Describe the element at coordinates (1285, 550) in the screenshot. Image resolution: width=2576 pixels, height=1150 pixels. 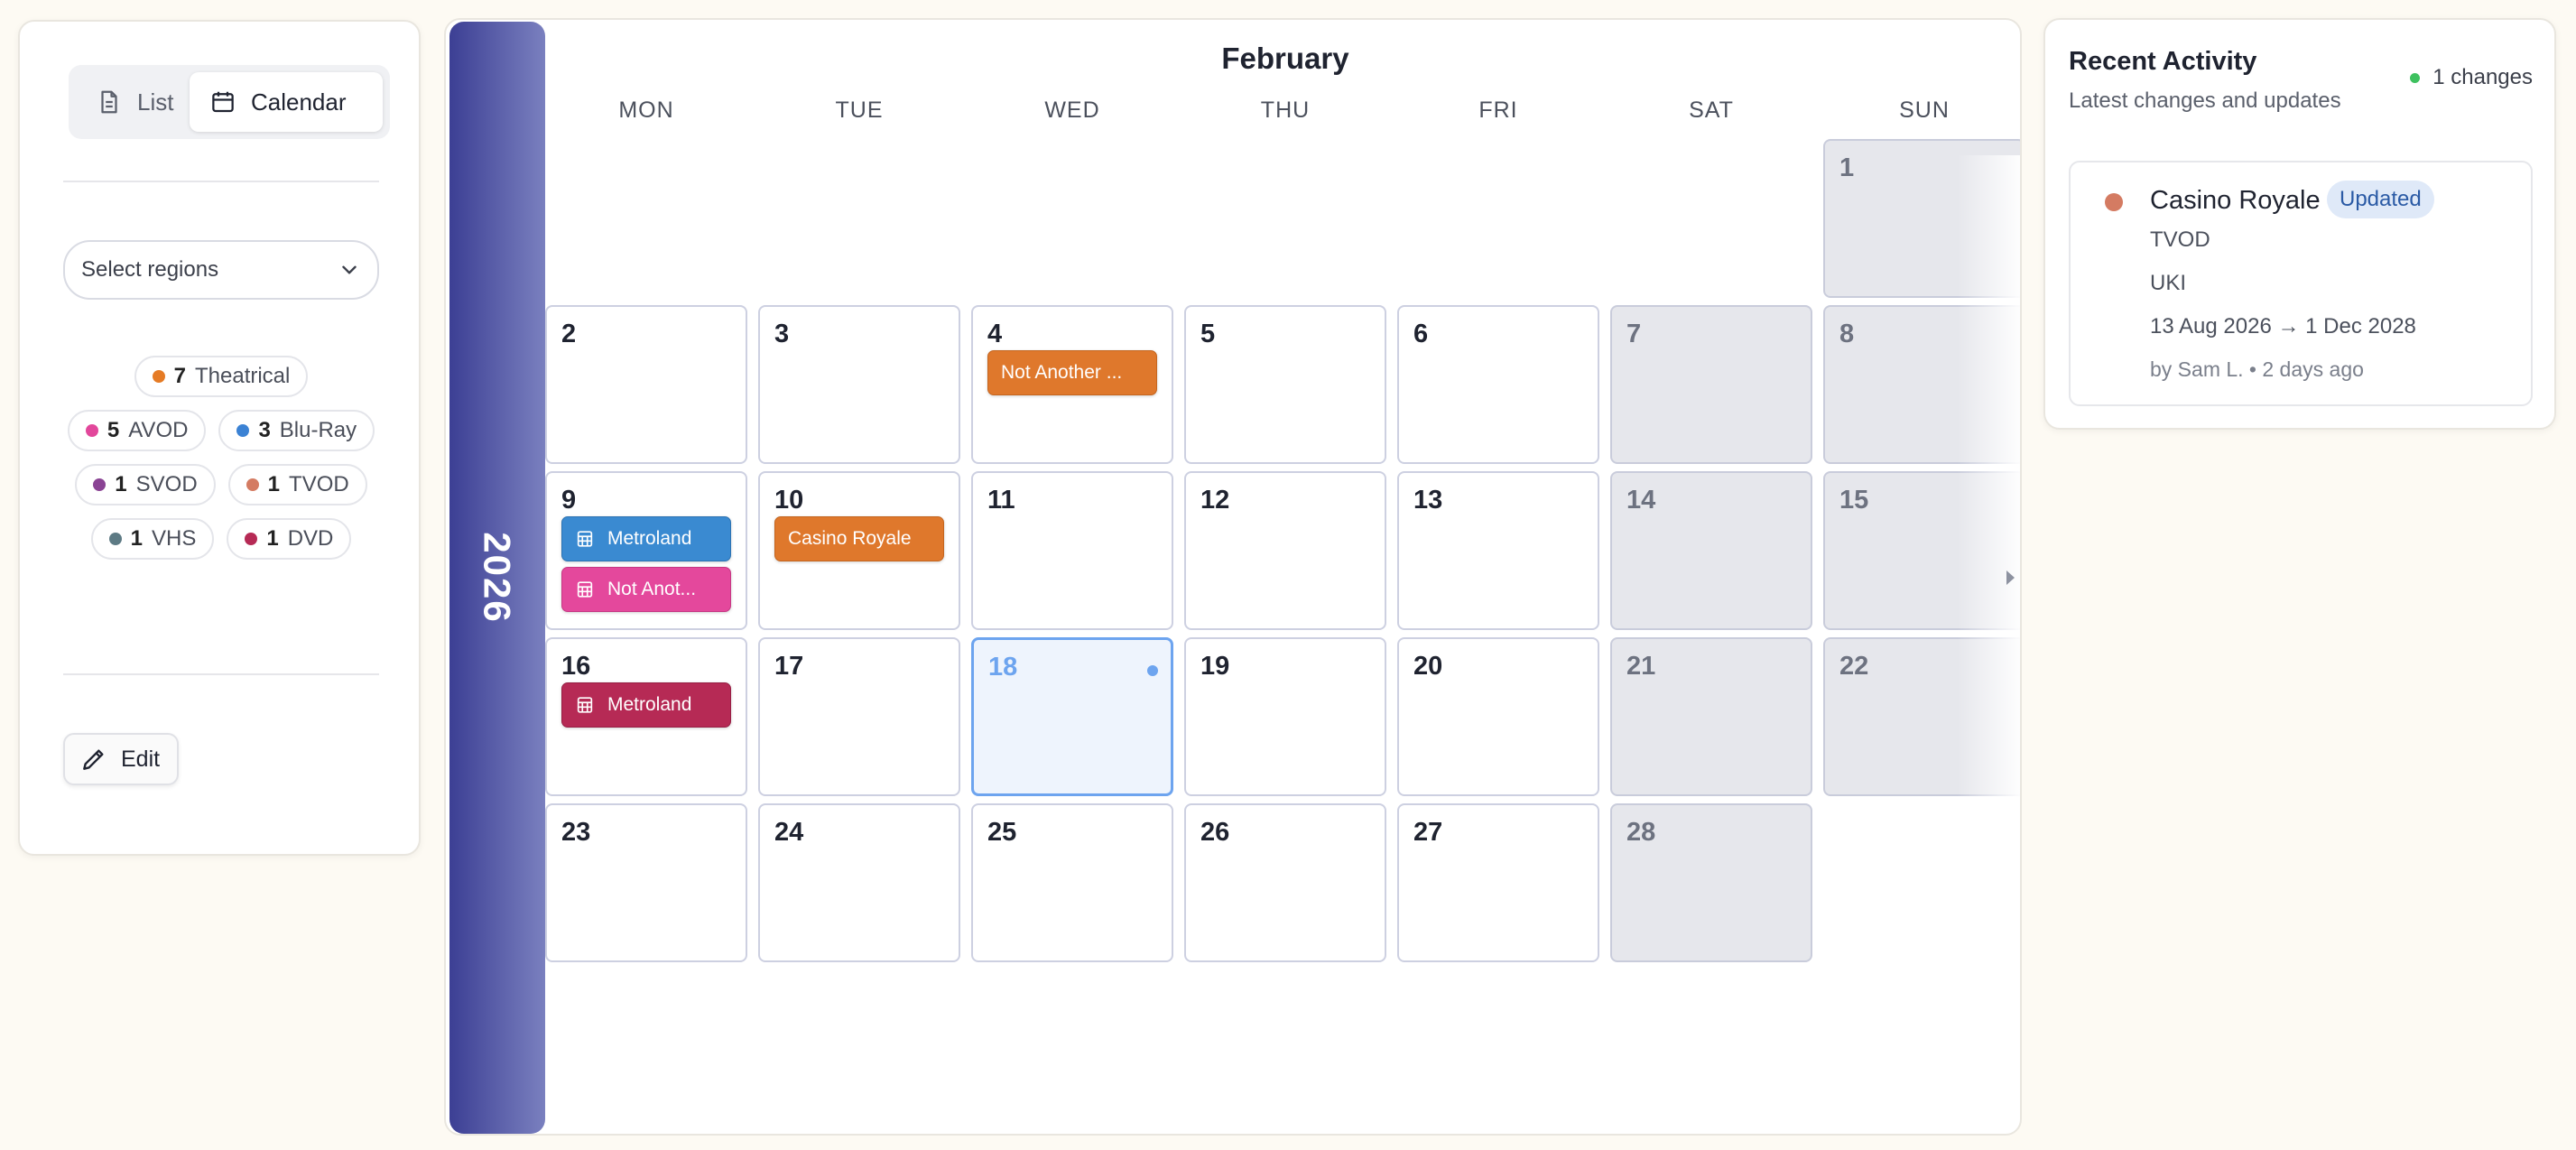
I see `calendar-day: 12` at that location.